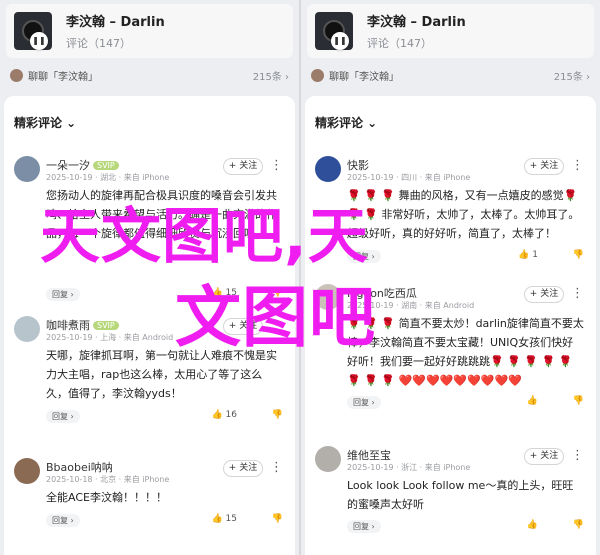 This screenshot has height=555, width=600. Describe the element at coordinates (409, 467) in the screenshot. I see `comment-meta: 2025-10-19 · 浙江 · 来自 iPhone` at that location.